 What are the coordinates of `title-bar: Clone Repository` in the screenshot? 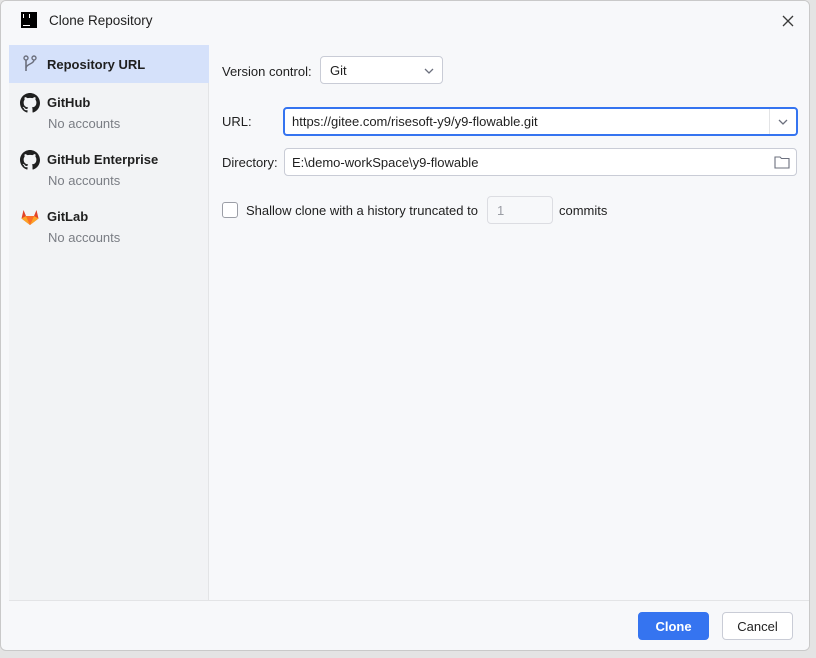 It's located at (405, 21).